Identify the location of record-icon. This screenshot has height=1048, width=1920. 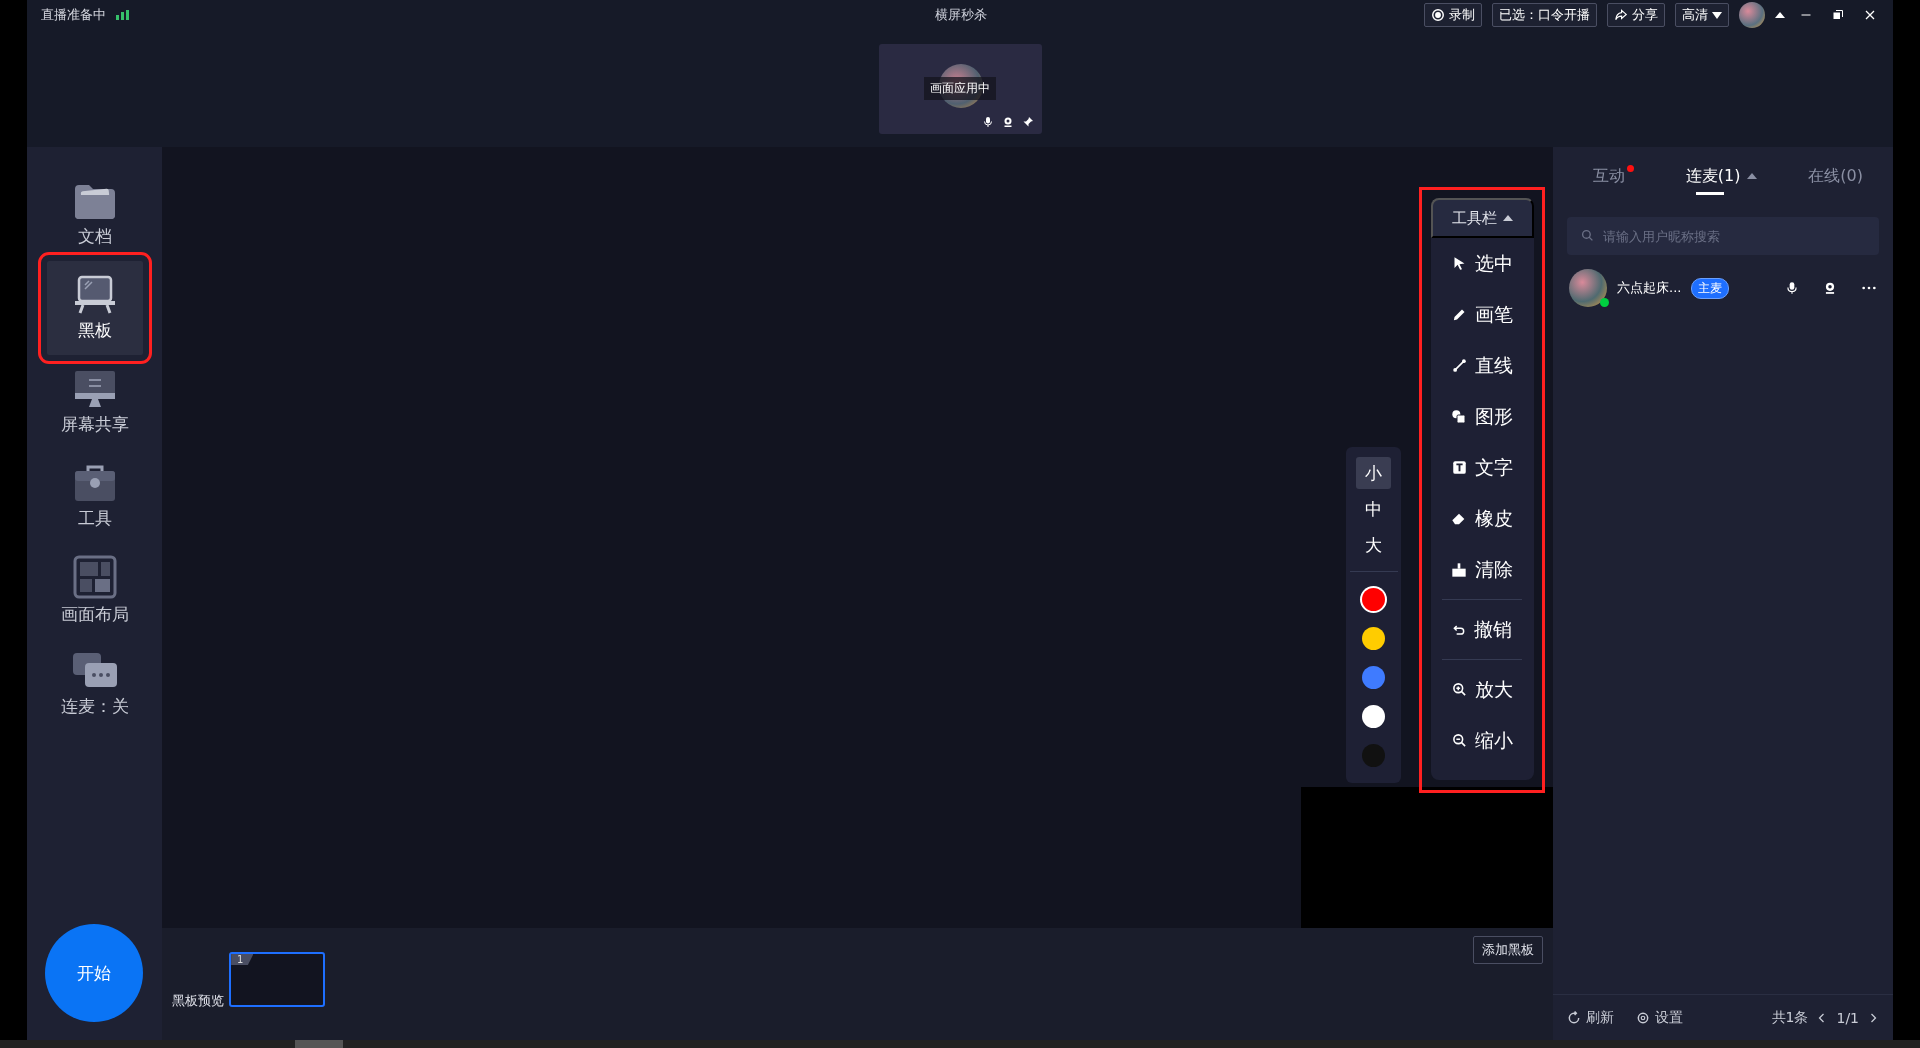
(1438, 15).